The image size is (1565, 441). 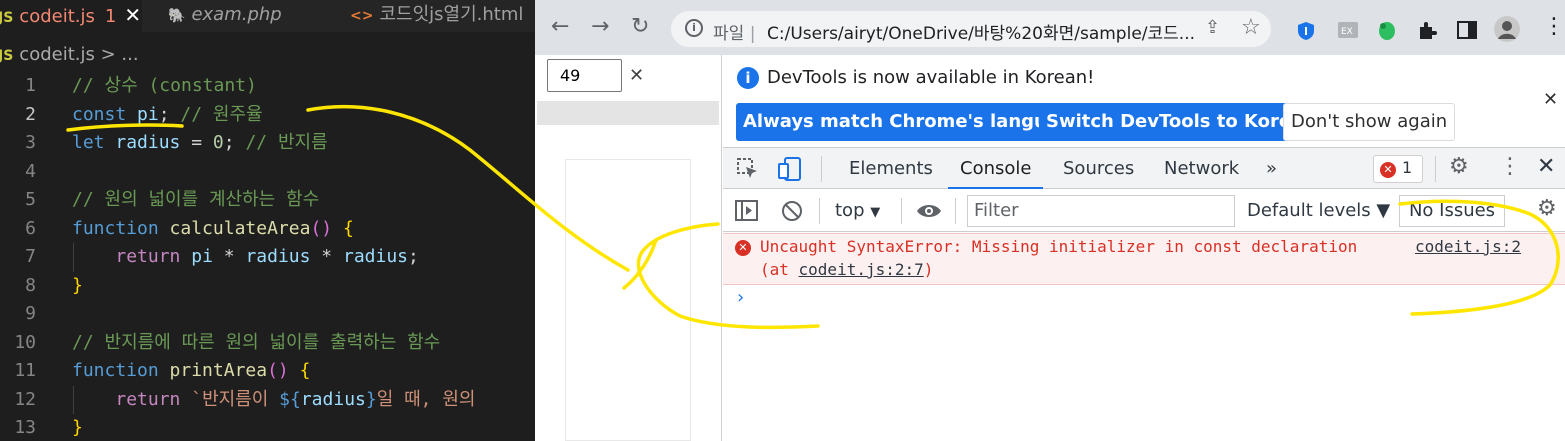 I want to click on code-text: function calculateArea() {, so click(x=213, y=229).